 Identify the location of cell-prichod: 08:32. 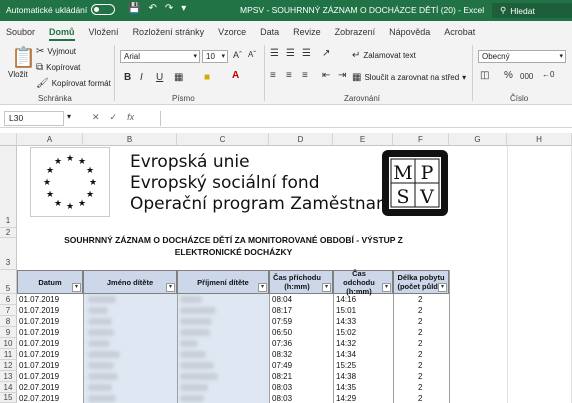
(282, 354).